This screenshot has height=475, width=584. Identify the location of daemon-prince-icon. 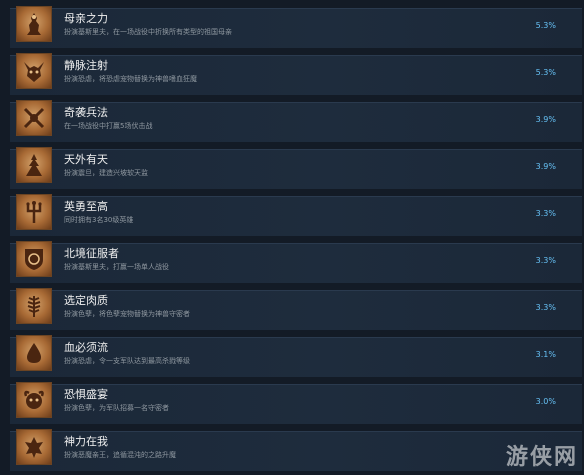
(34, 447).